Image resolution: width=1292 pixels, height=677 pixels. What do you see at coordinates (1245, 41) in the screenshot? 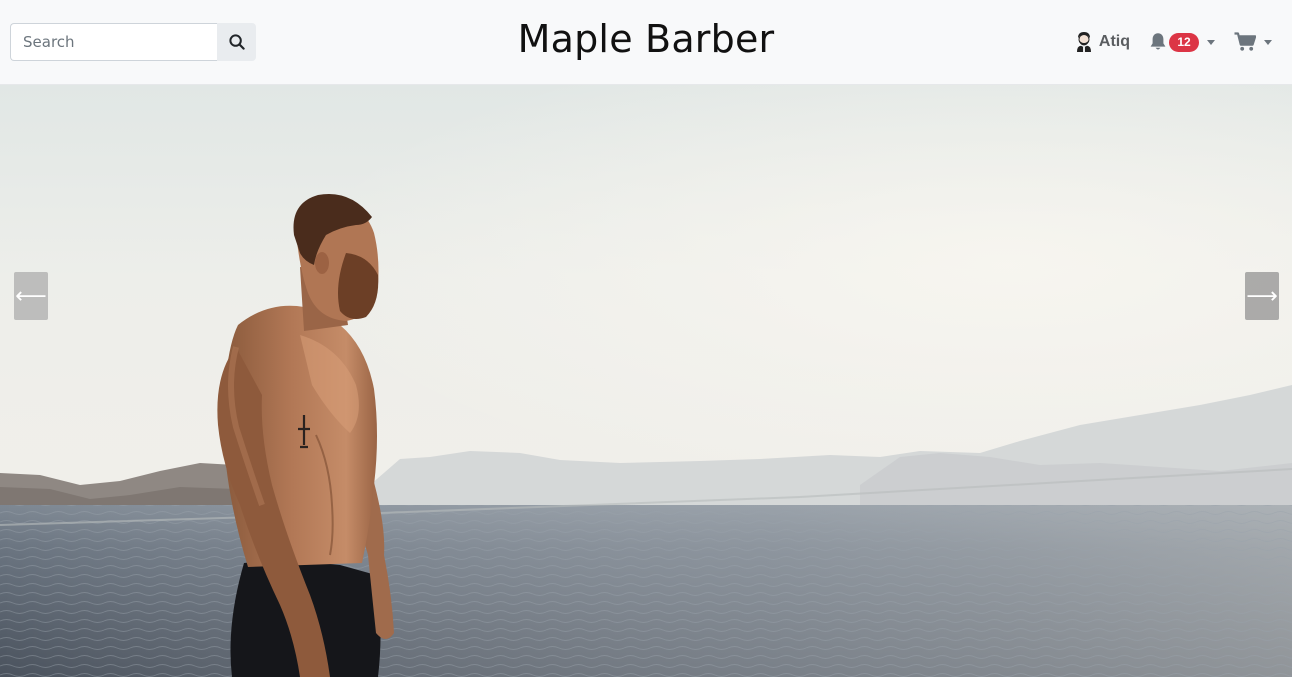
I see `cart-icon` at bounding box center [1245, 41].